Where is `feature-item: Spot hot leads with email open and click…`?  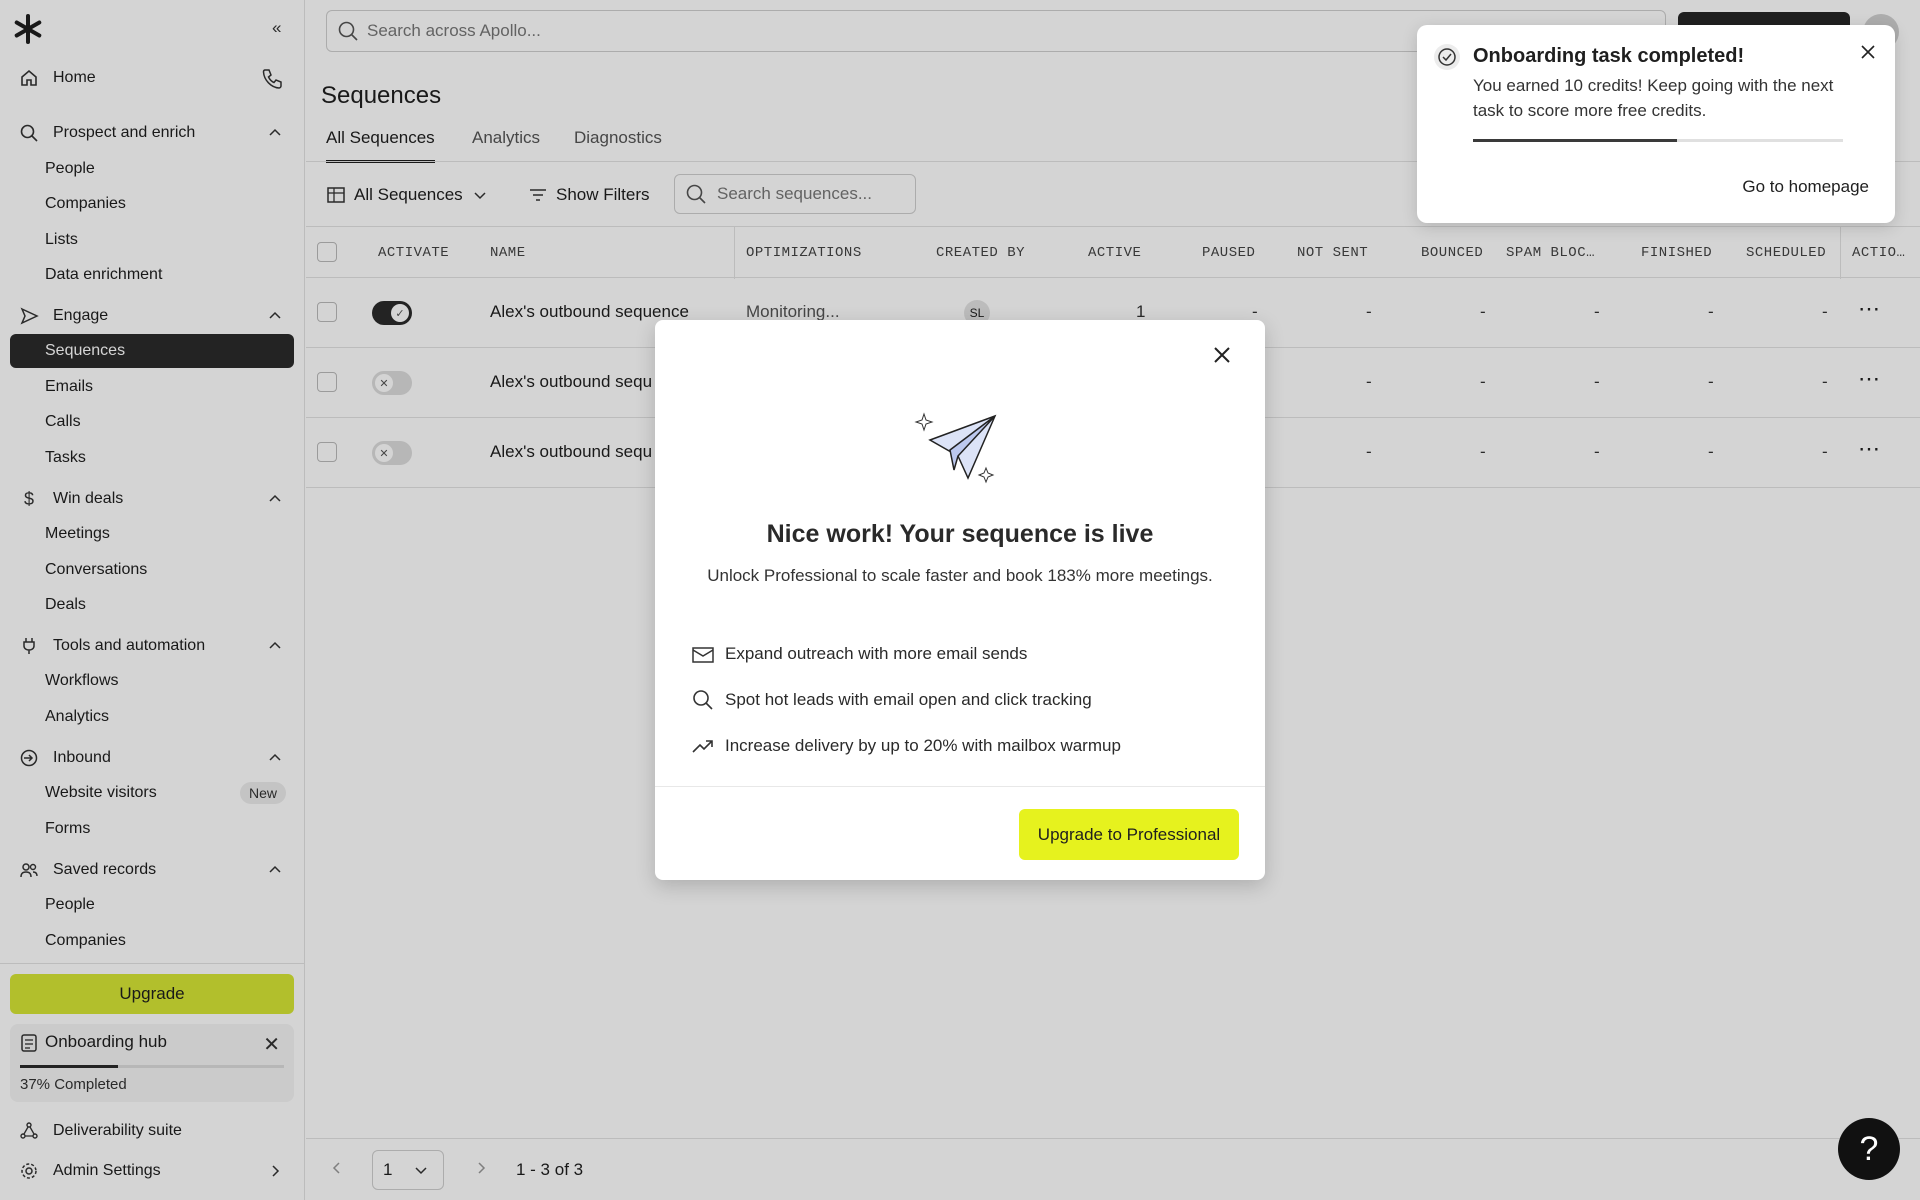 feature-item: Spot hot leads with email open and click… is located at coordinates (891, 700).